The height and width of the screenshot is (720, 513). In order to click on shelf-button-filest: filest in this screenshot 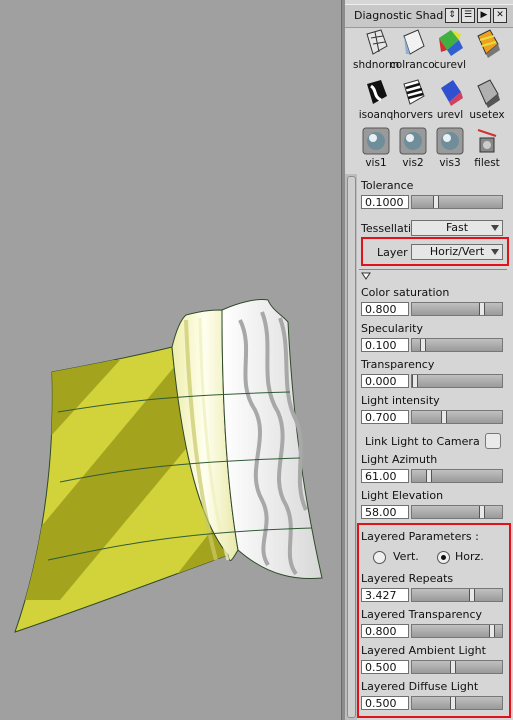, I will do `click(487, 153)`.